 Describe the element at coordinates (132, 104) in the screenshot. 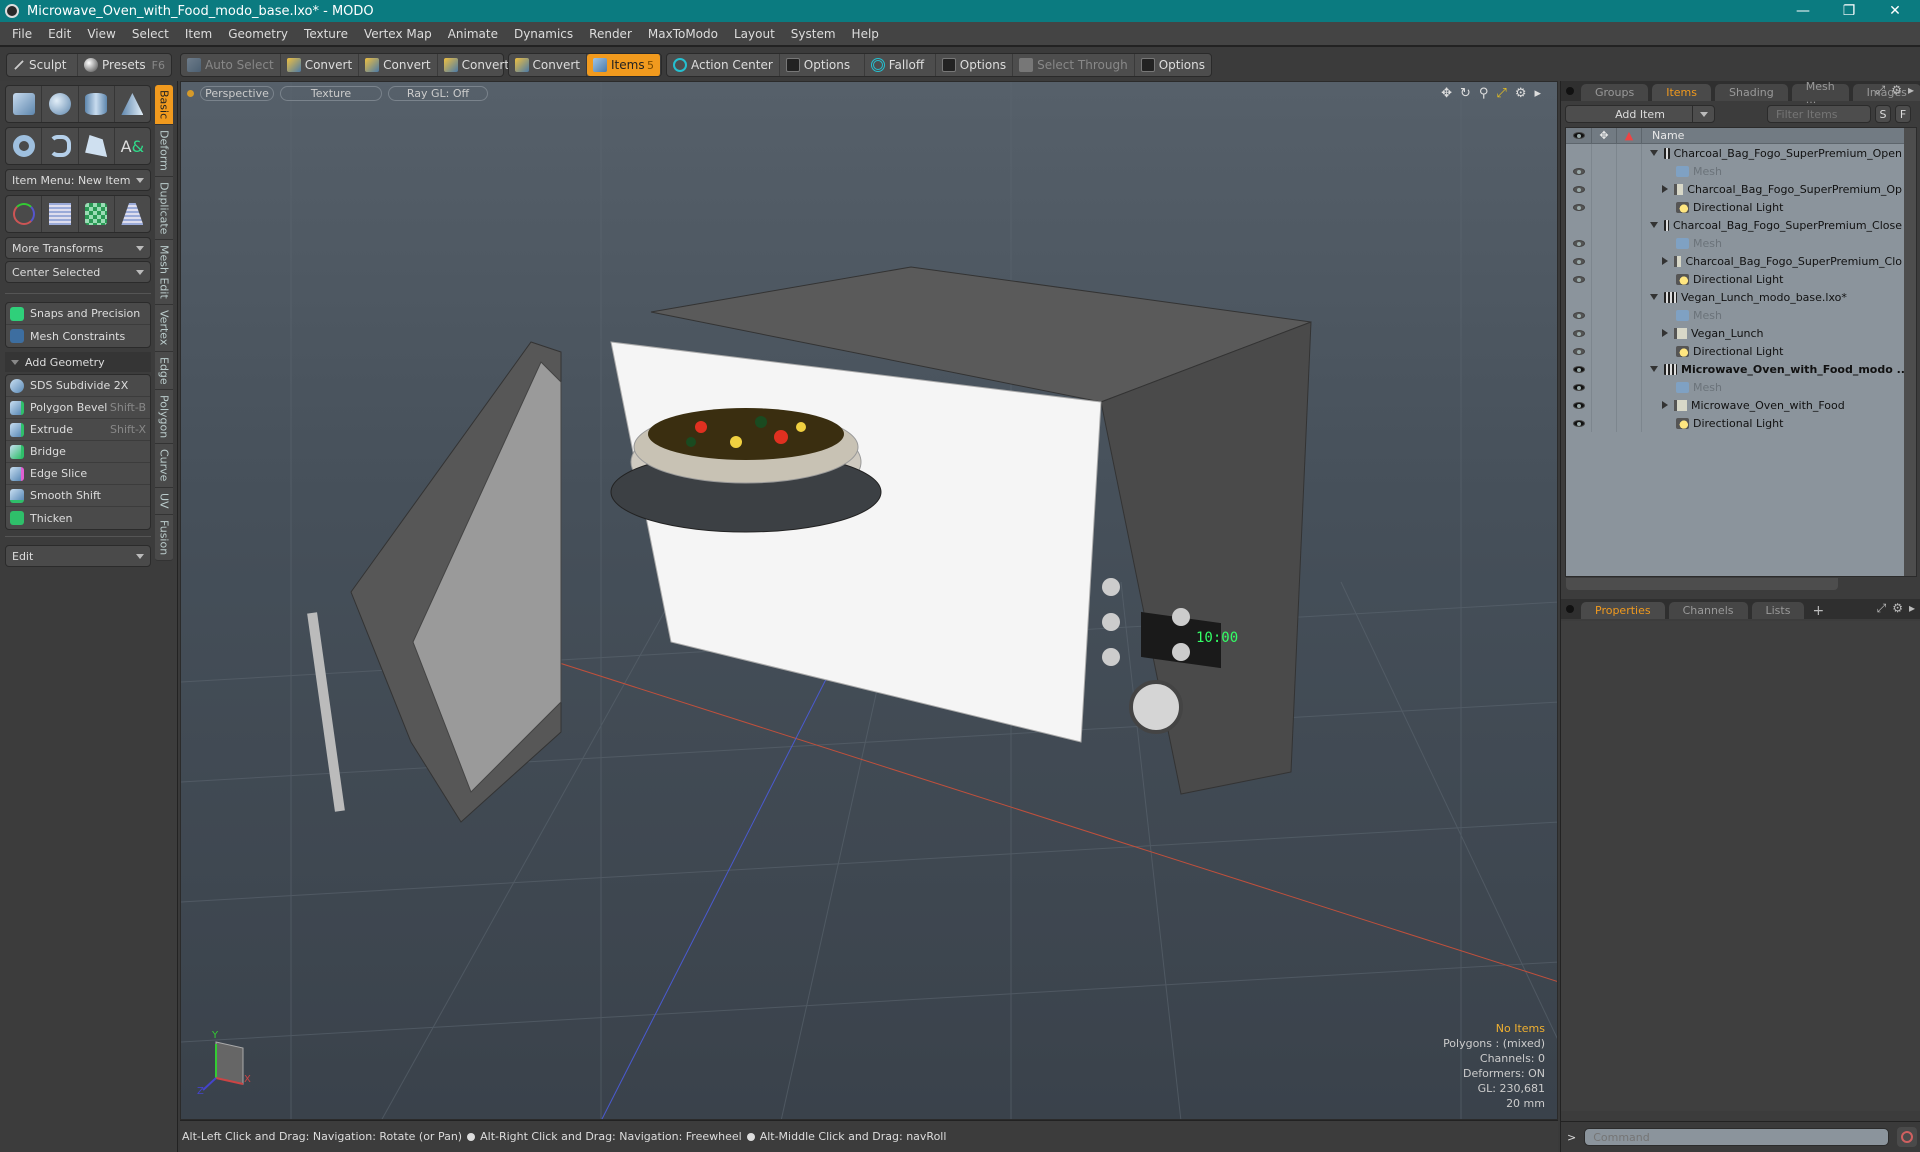

I see `cone-tool` at that location.